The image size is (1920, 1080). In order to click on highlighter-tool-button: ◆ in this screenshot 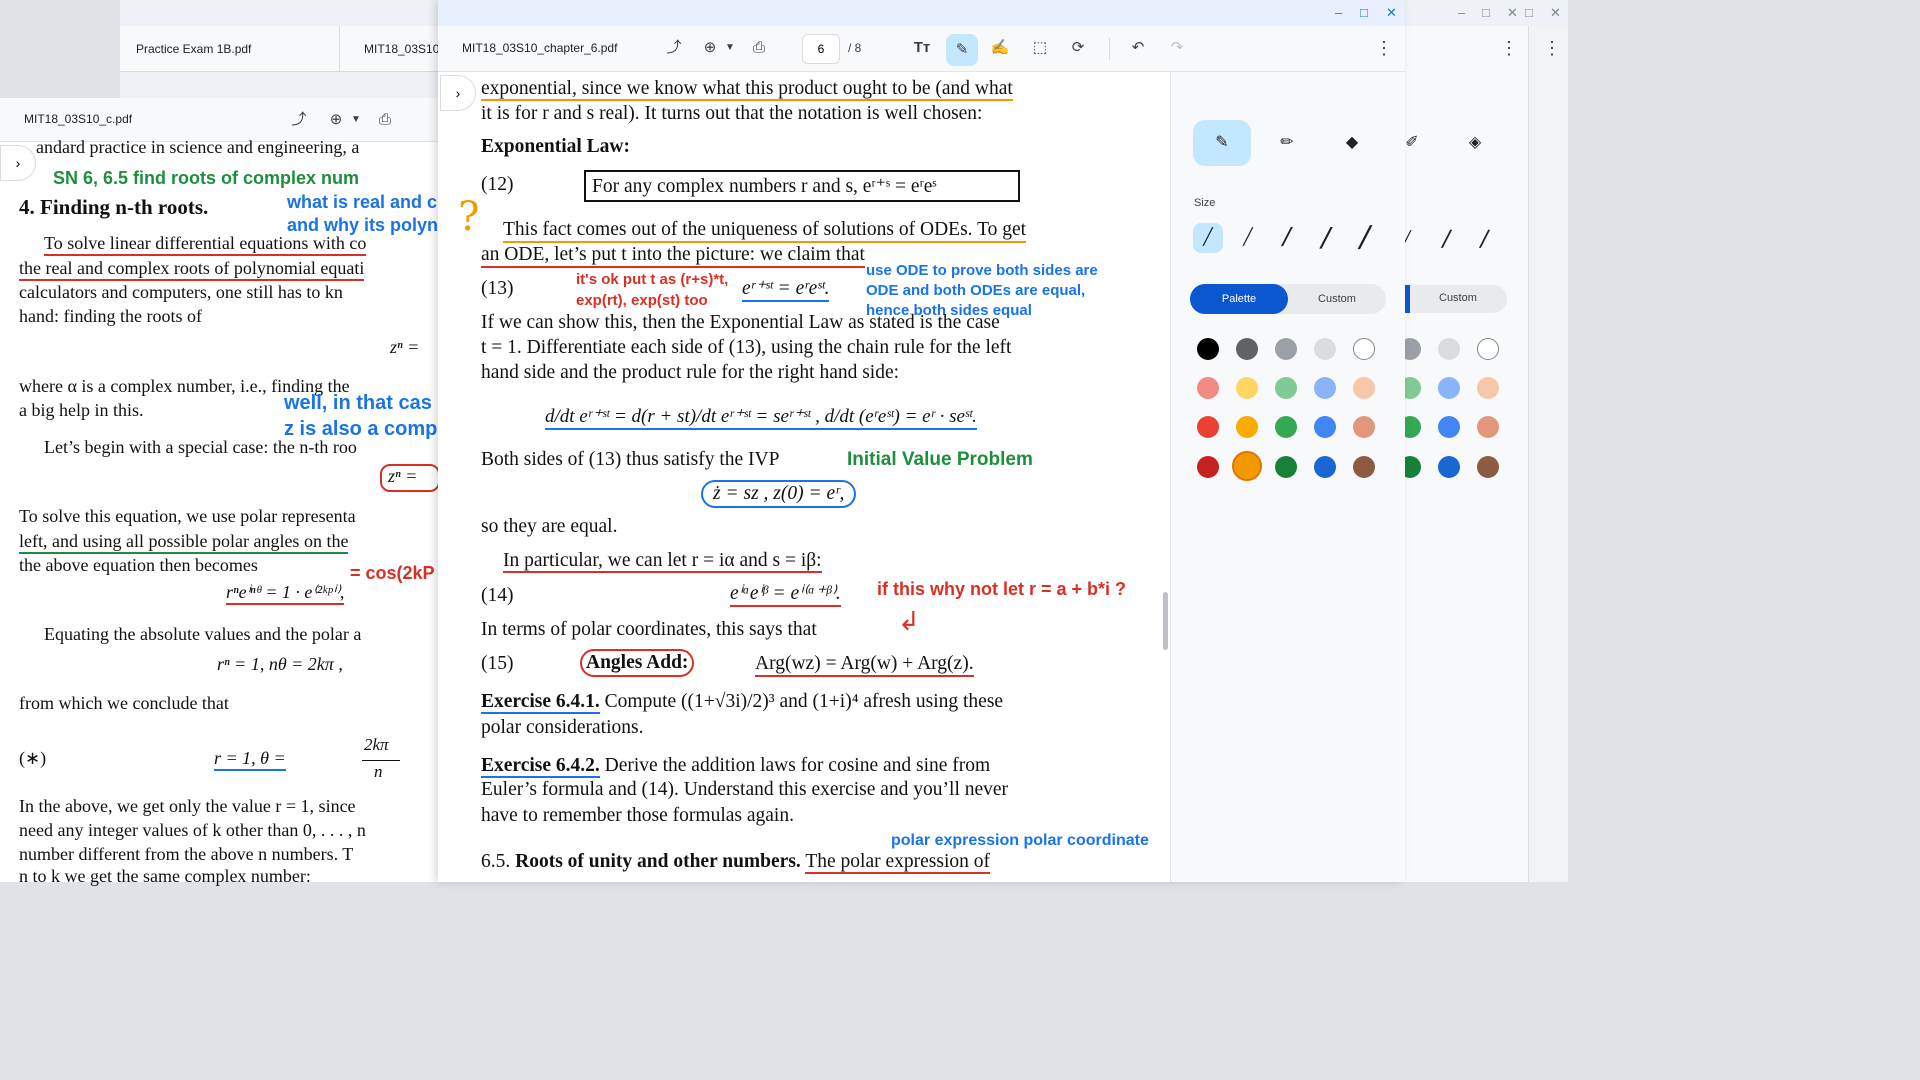, I will do `click(1352, 143)`.